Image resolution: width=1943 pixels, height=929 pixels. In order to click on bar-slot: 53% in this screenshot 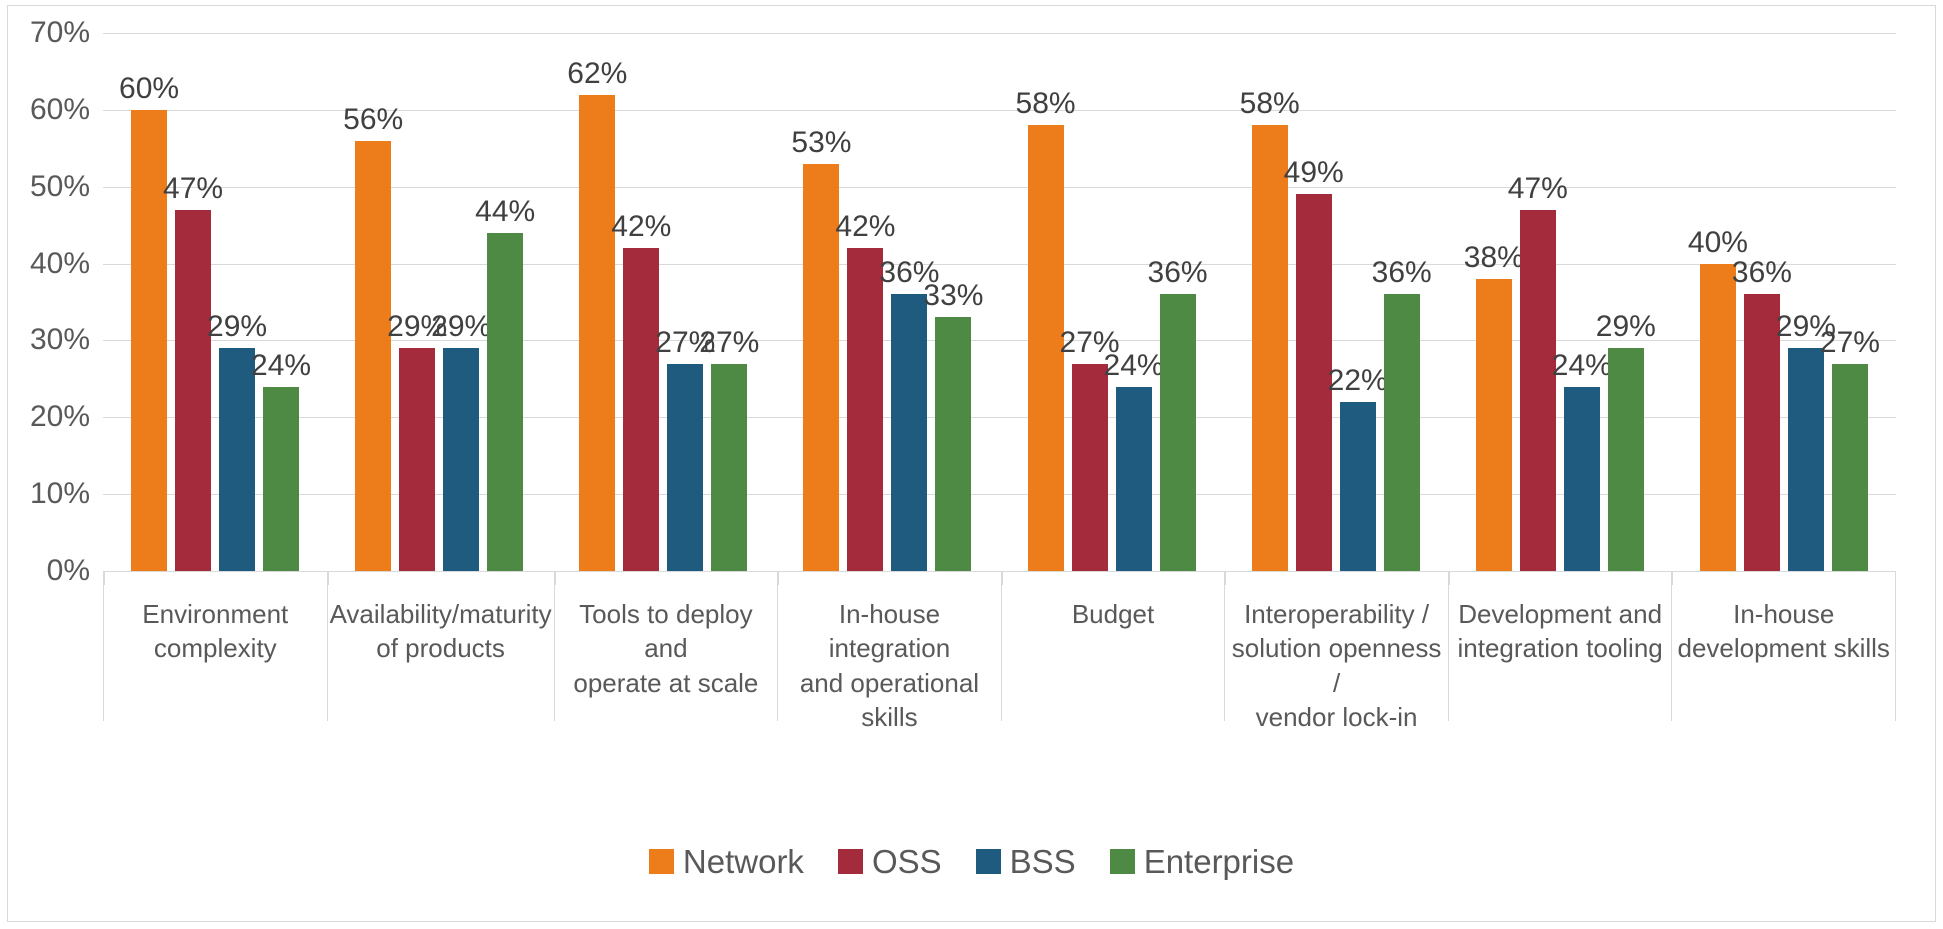, I will do `click(821, 302)`.